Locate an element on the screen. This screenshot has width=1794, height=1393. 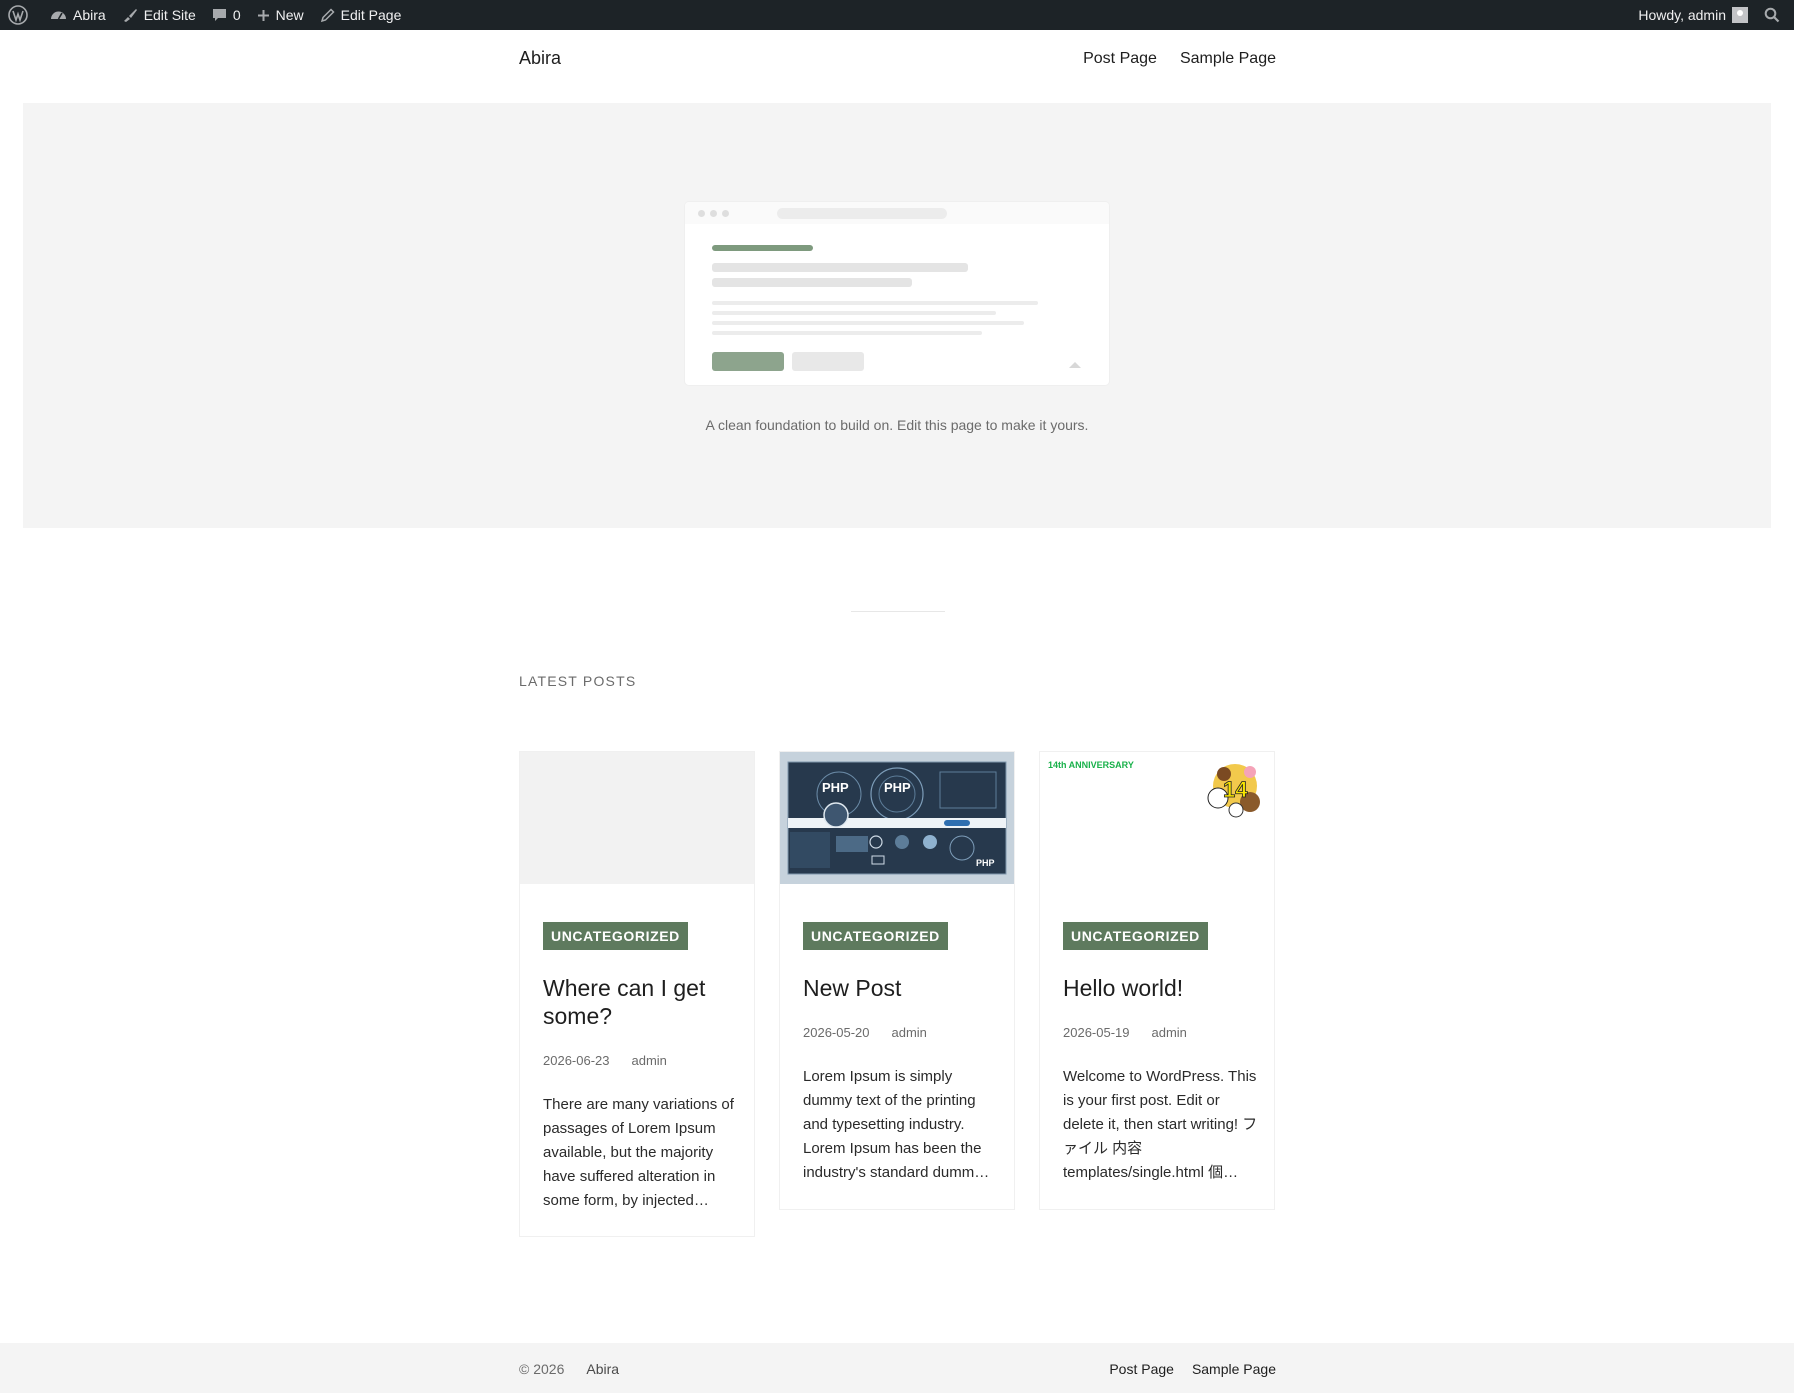
post-meta: 2026-05-19 admin is located at coordinates (1125, 1032).